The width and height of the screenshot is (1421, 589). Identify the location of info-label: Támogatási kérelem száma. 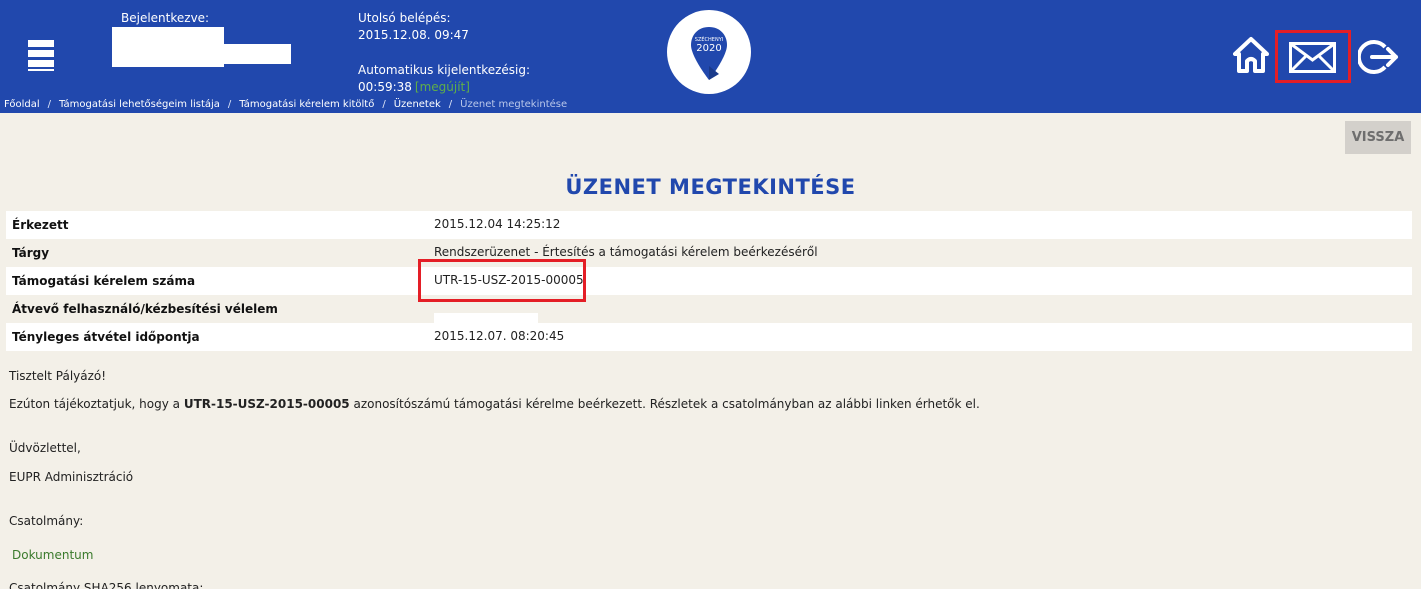
(104, 281).